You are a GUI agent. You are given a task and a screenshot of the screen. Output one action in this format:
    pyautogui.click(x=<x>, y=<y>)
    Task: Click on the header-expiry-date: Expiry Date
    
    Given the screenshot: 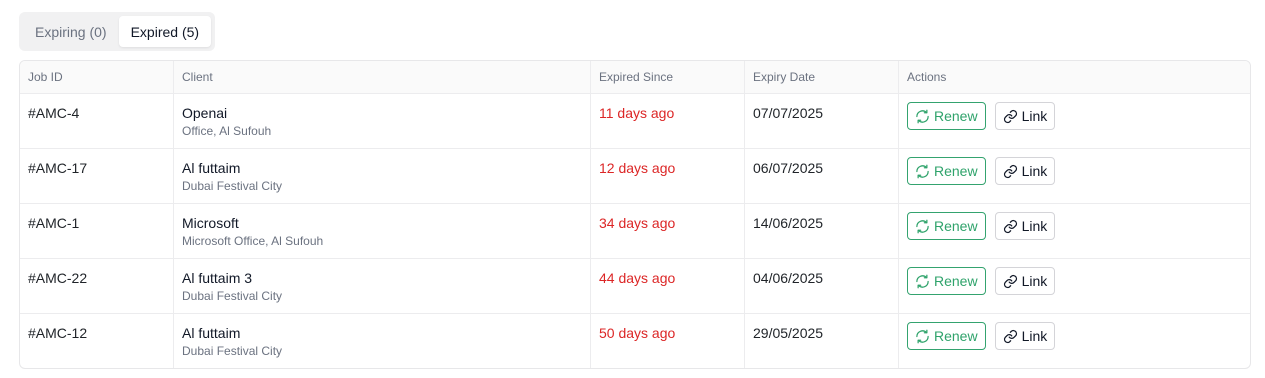 What is the action you would take?
    pyautogui.click(x=822, y=77)
    